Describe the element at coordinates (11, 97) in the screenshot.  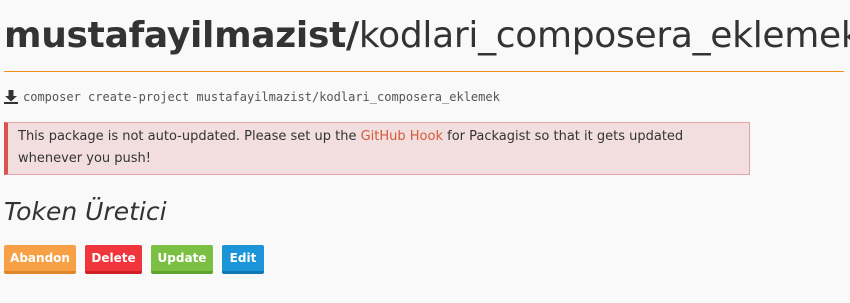
I see `download-icon` at that location.